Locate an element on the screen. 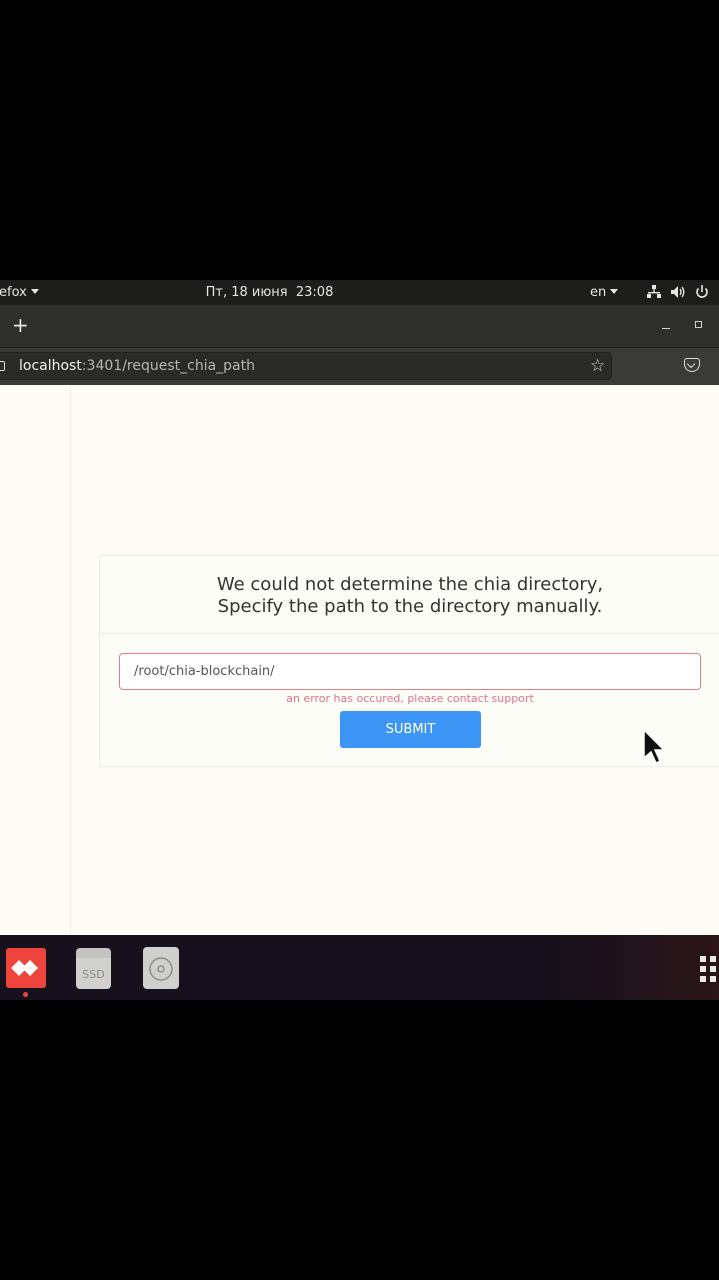 The height and width of the screenshot is (1280, 719). browser-tab-bar: + is located at coordinates (359, 326).